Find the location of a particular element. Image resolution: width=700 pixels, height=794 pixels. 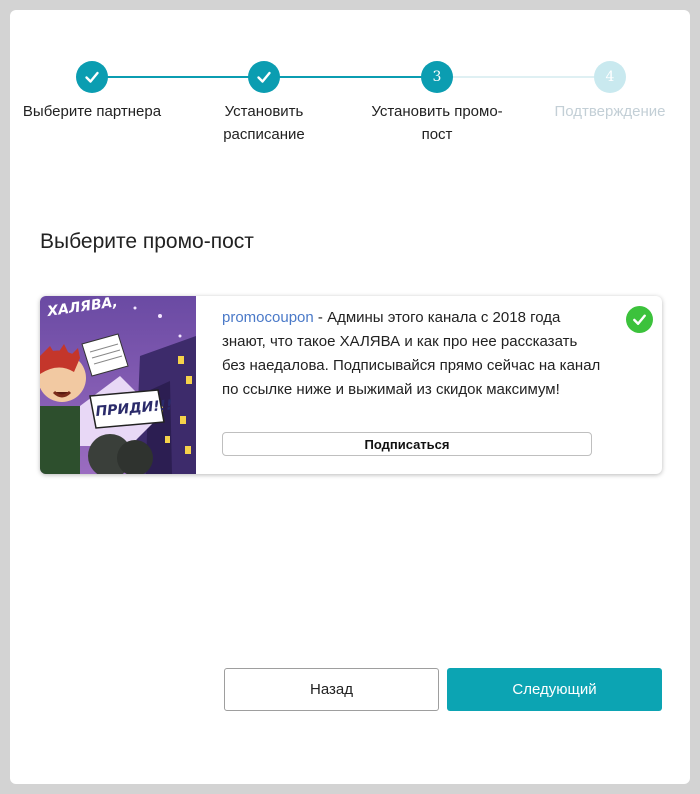

step-4-indicator: 4 is located at coordinates (610, 77).